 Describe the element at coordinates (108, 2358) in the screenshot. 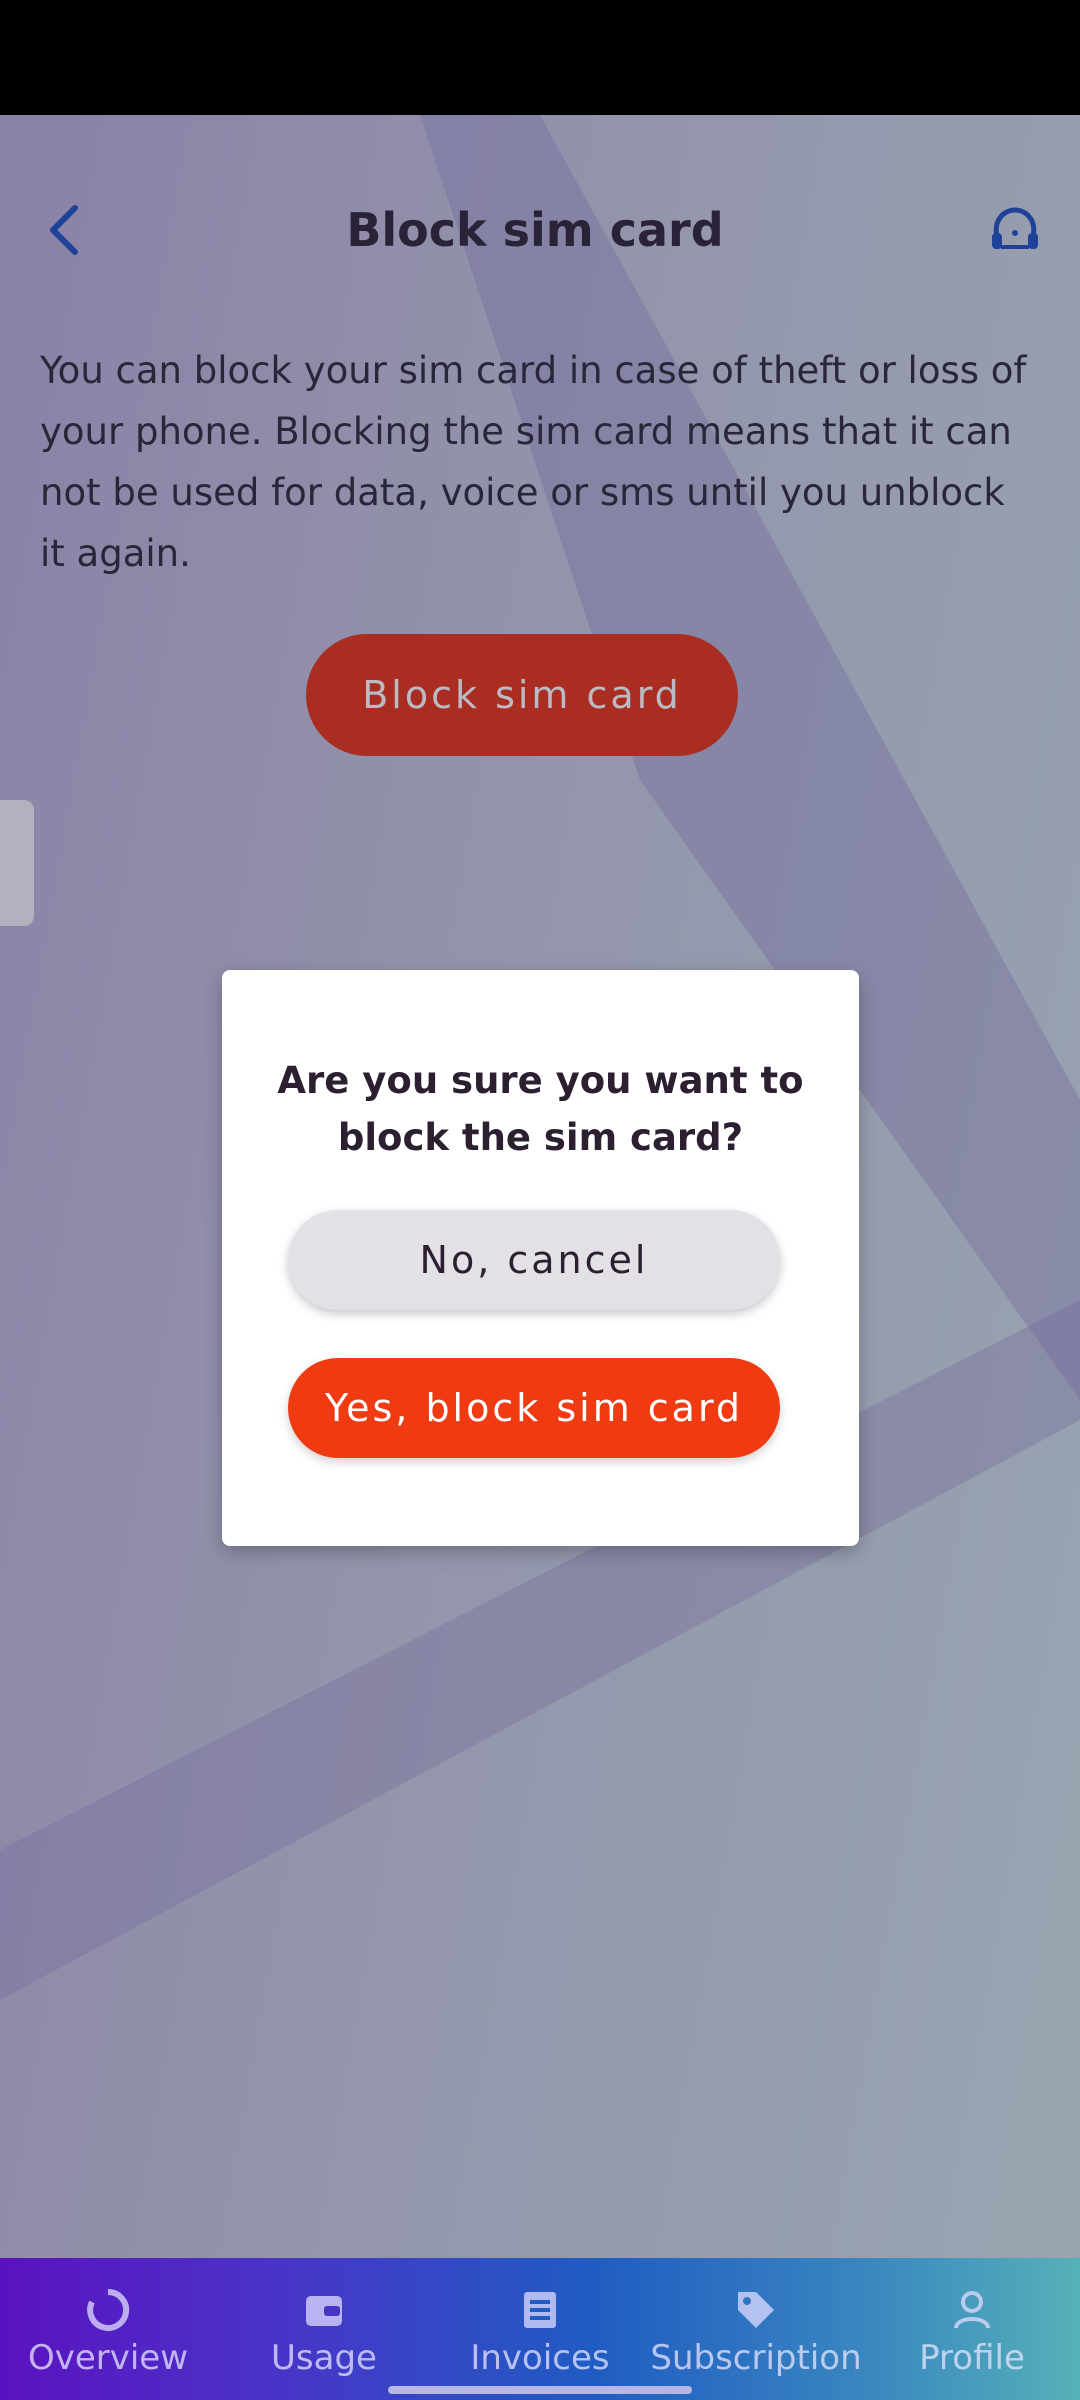

I see `nav-label-overview: Overview` at that location.